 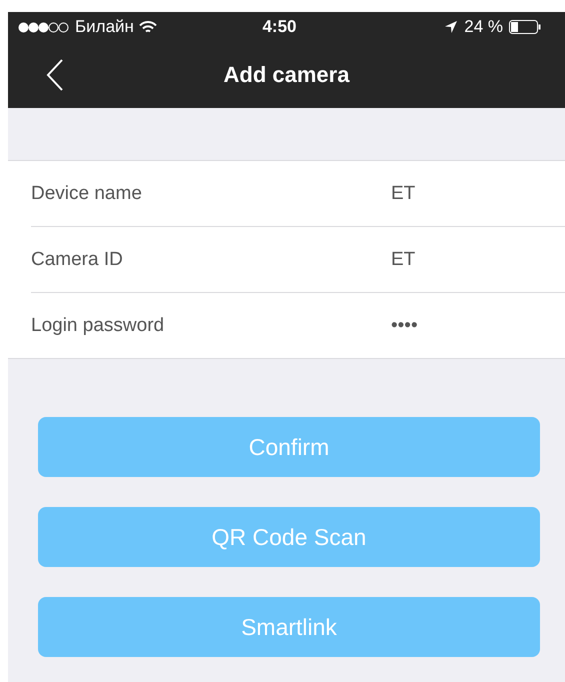 What do you see at coordinates (77, 259) in the screenshot?
I see `field-label: Camera ID` at bounding box center [77, 259].